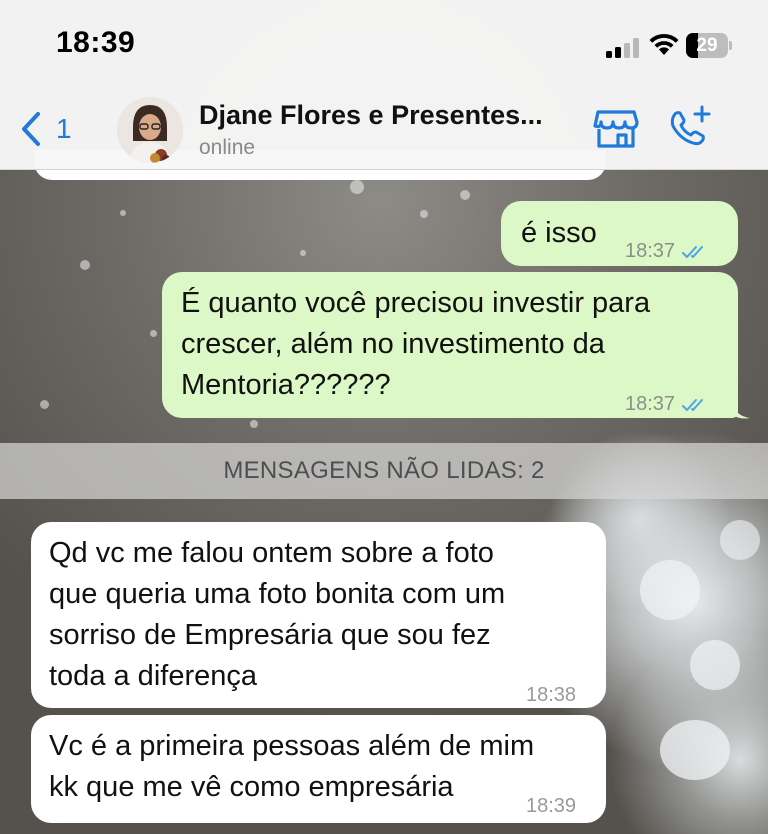 Image resolution: width=768 pixels, height=834 pixels. What do you see at coordinates (46, 129) in the screenshot?
I see `back-button: 1` at bounding box center [46, 129].